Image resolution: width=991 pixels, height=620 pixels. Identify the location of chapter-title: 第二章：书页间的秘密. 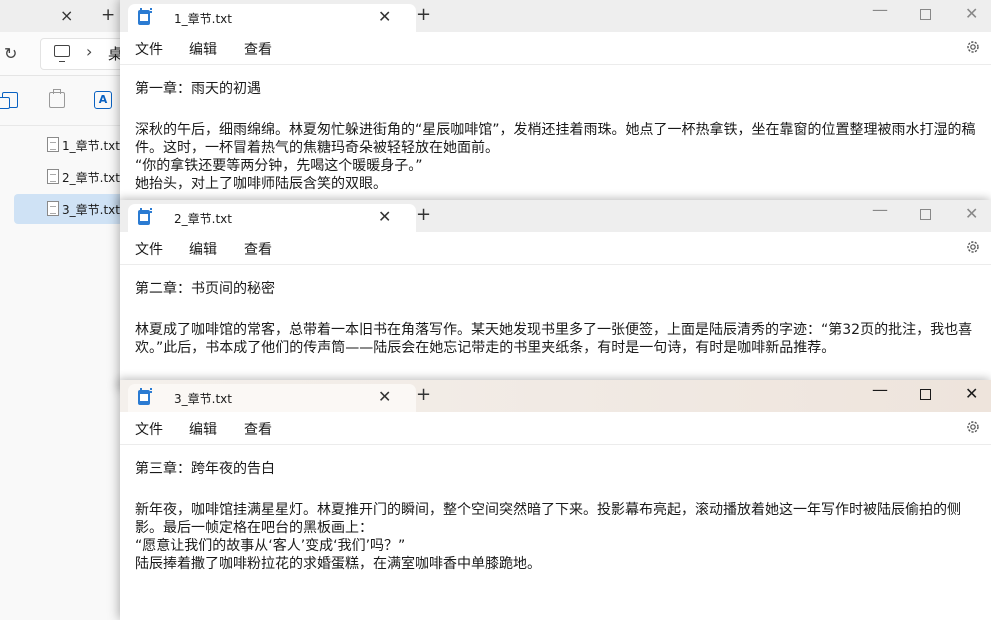
(205, 289).